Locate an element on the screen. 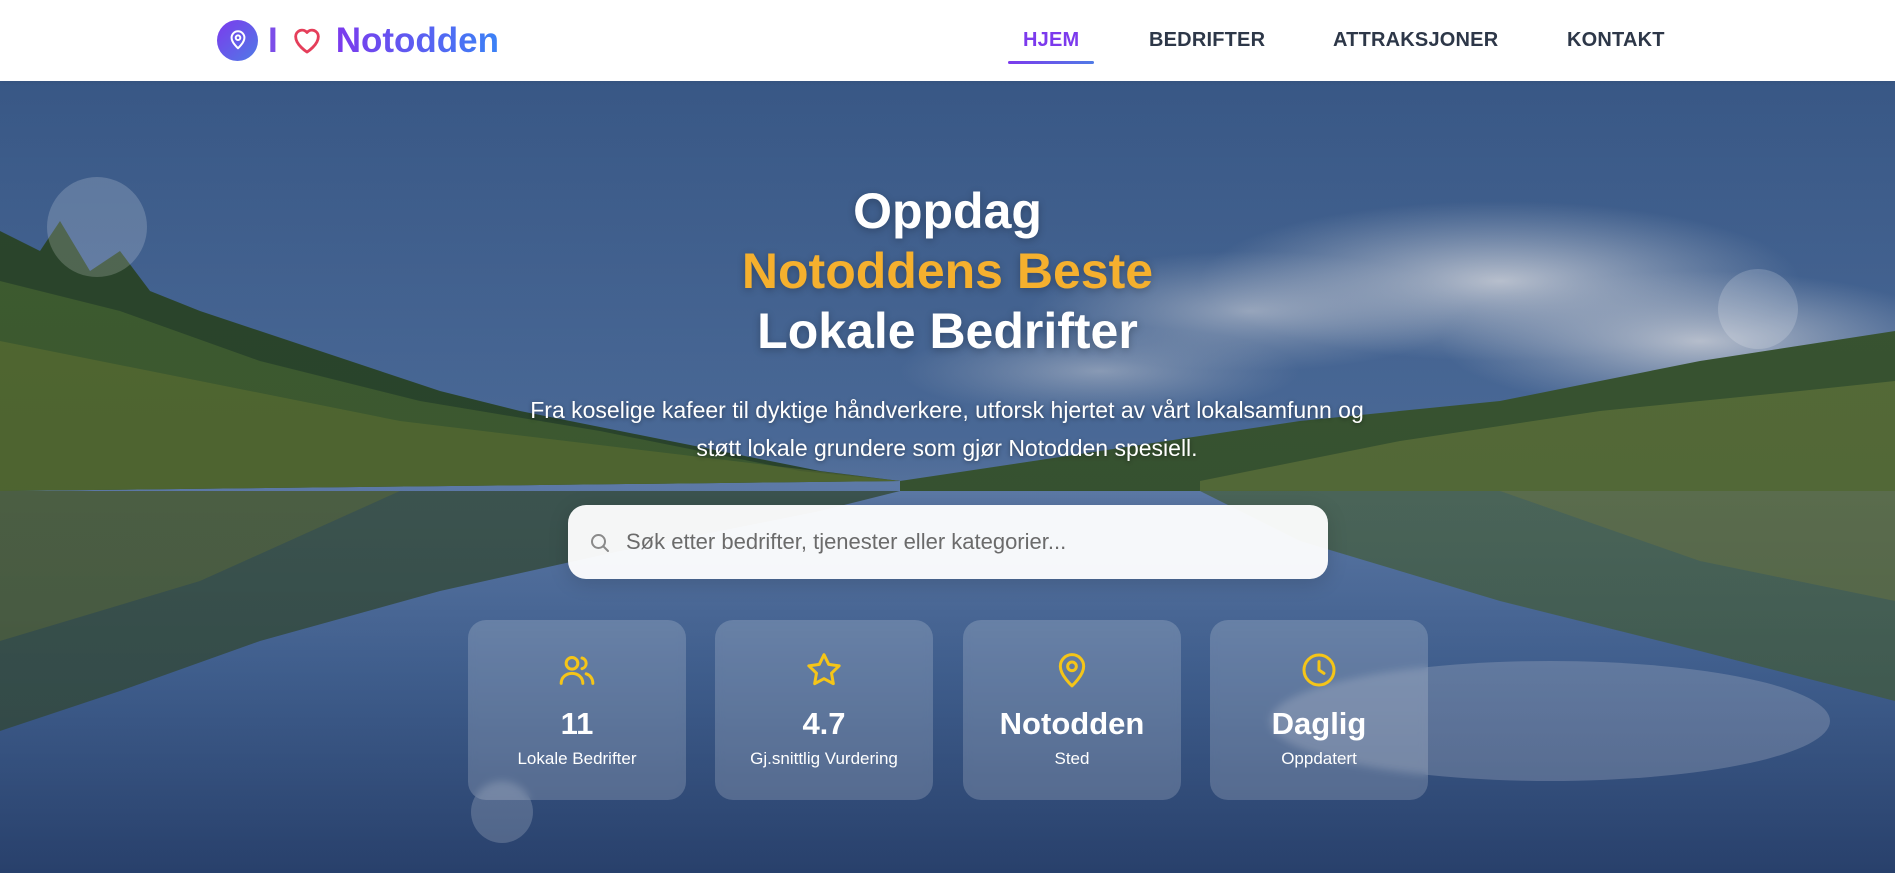  stat-label: Gj.snittlig Vurdering is located at coordinates (824, 758).